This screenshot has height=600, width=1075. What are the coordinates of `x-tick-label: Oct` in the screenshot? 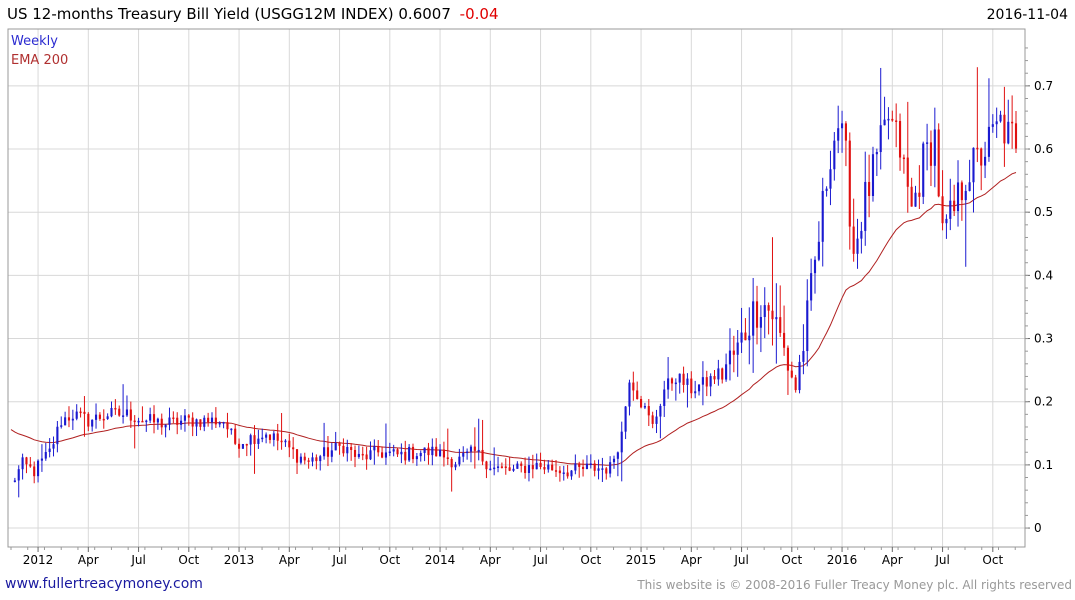 It's located at (992, 560).